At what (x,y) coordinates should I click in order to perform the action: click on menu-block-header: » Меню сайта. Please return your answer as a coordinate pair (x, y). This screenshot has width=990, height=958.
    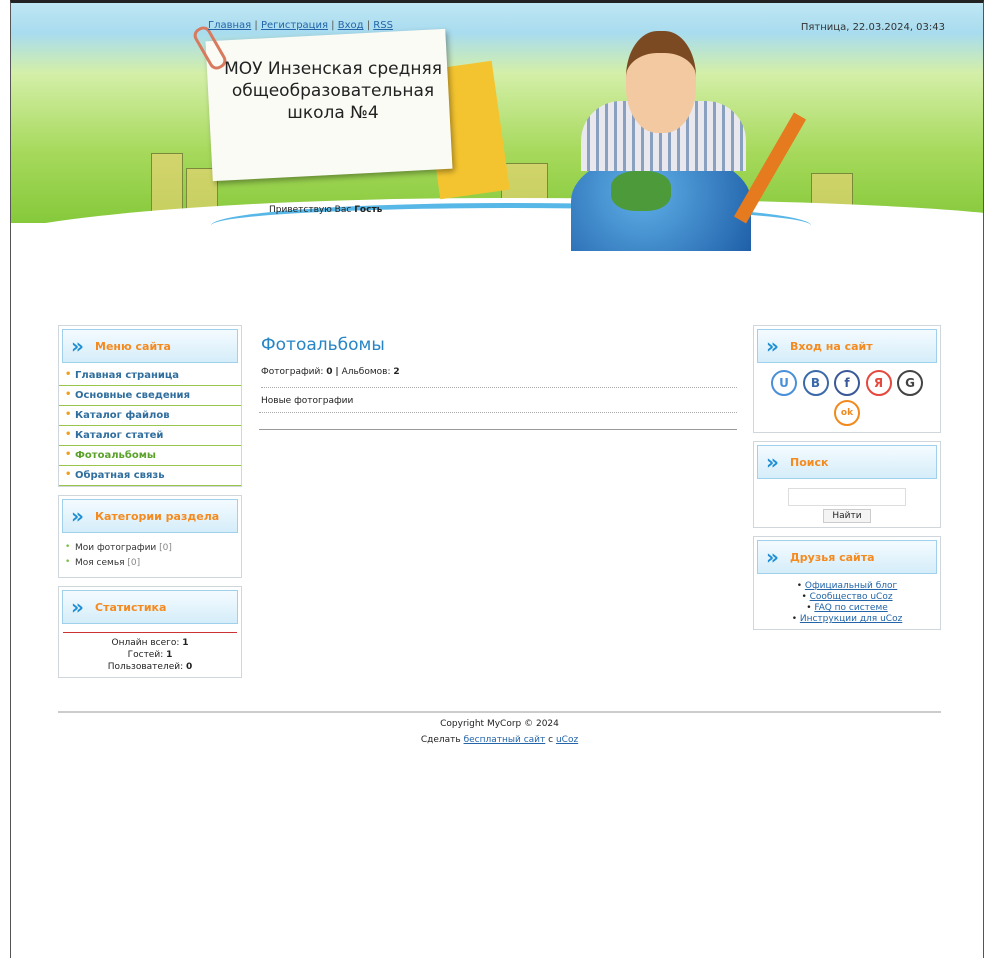
    Looking at the image, I should click on (150, 346).